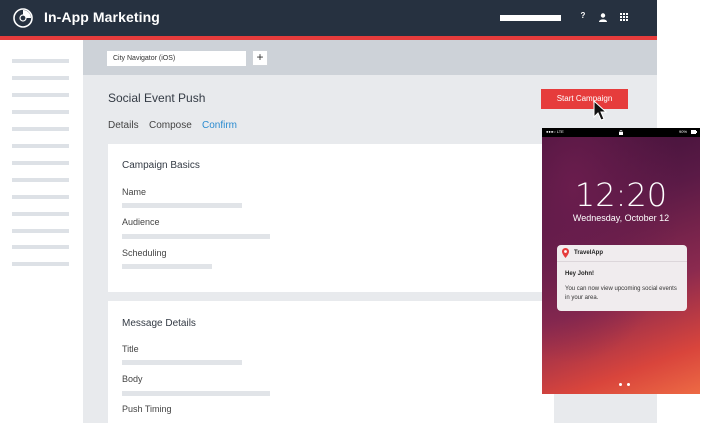  What do you see at coordinates (176, 58) in the screenshot?
I see `app-selector-dropdown: City Navigator (iOS)` at bounding box center [176, 58].